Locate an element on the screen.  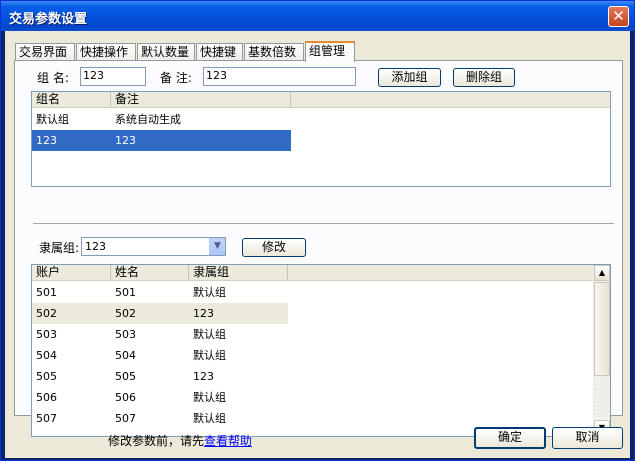
group-name-cell: 123 is located at coordinates (71, 140).